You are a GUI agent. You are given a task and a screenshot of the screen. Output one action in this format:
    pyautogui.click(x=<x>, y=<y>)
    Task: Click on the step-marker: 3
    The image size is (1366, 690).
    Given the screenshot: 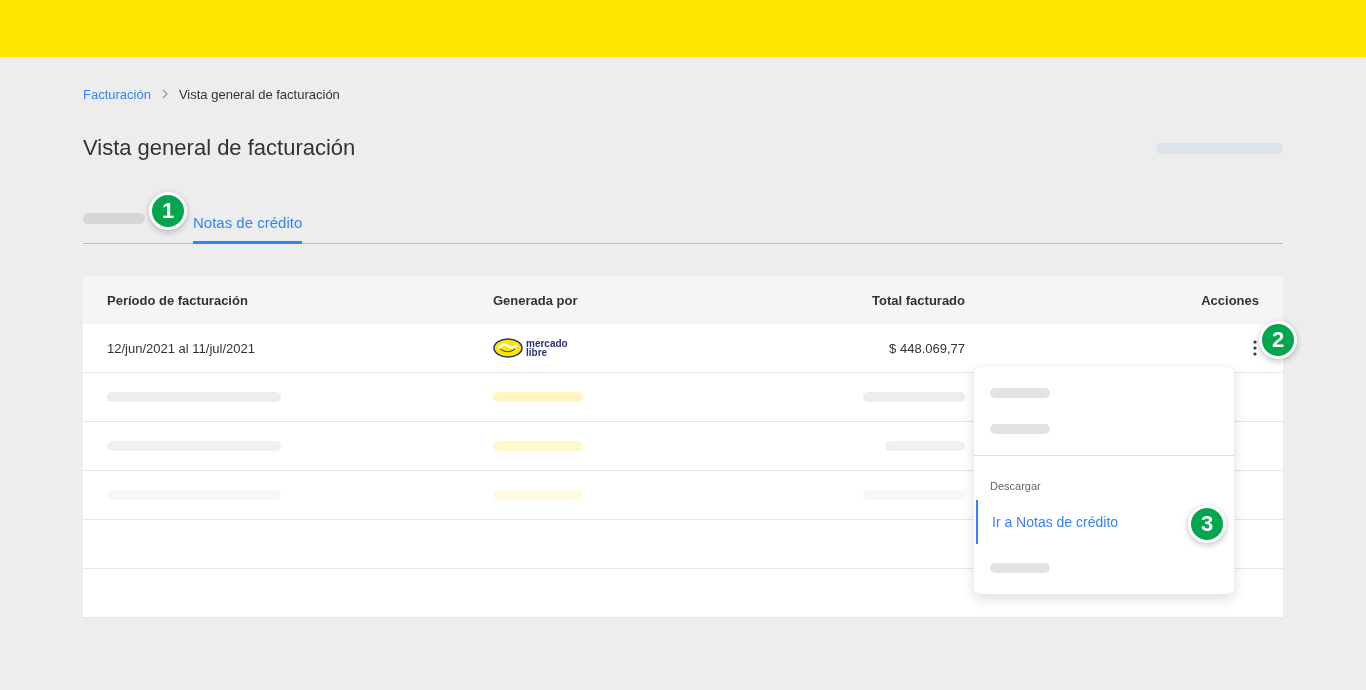 What is the action you would take?
    pyautogui.click(x=1207, y=524)
    